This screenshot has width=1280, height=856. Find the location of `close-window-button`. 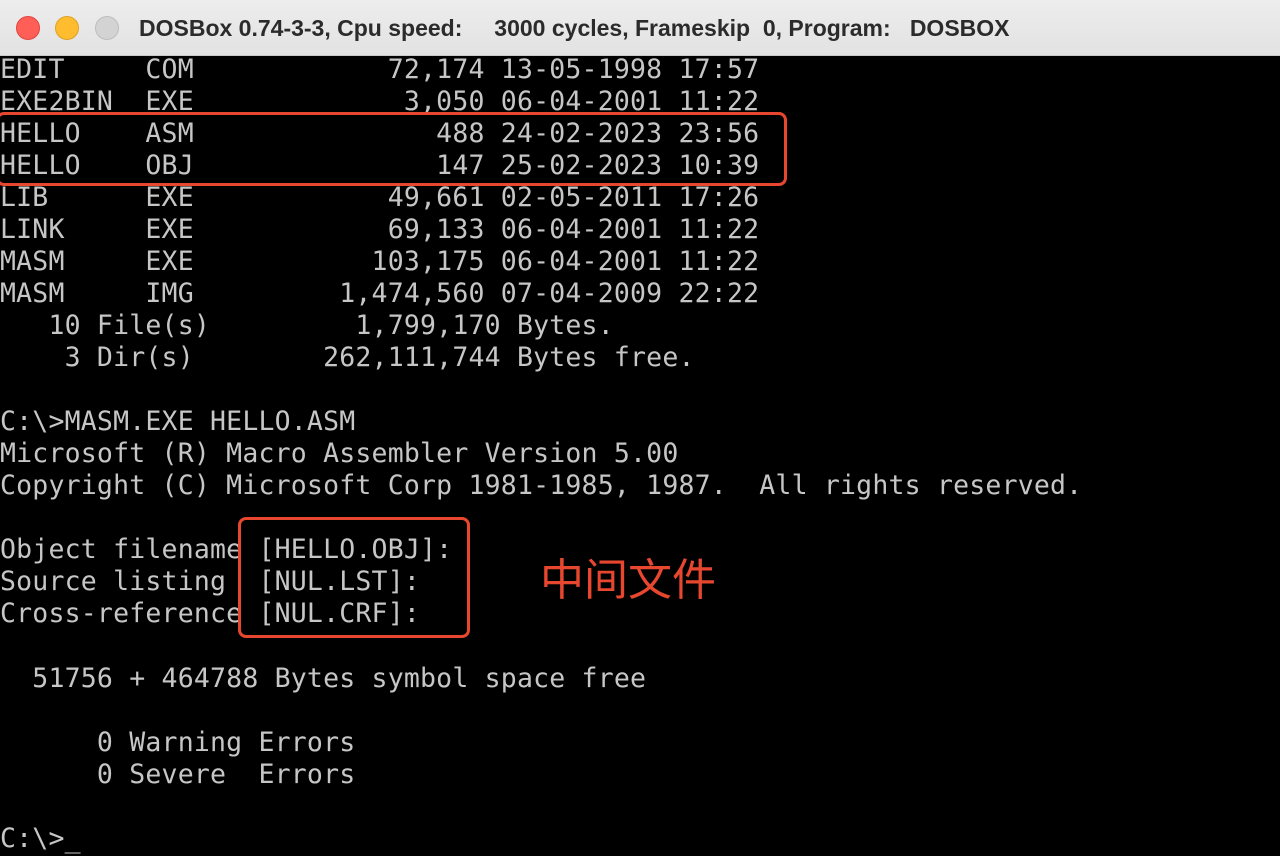

close-window-button is located at coordinates (28, 28).